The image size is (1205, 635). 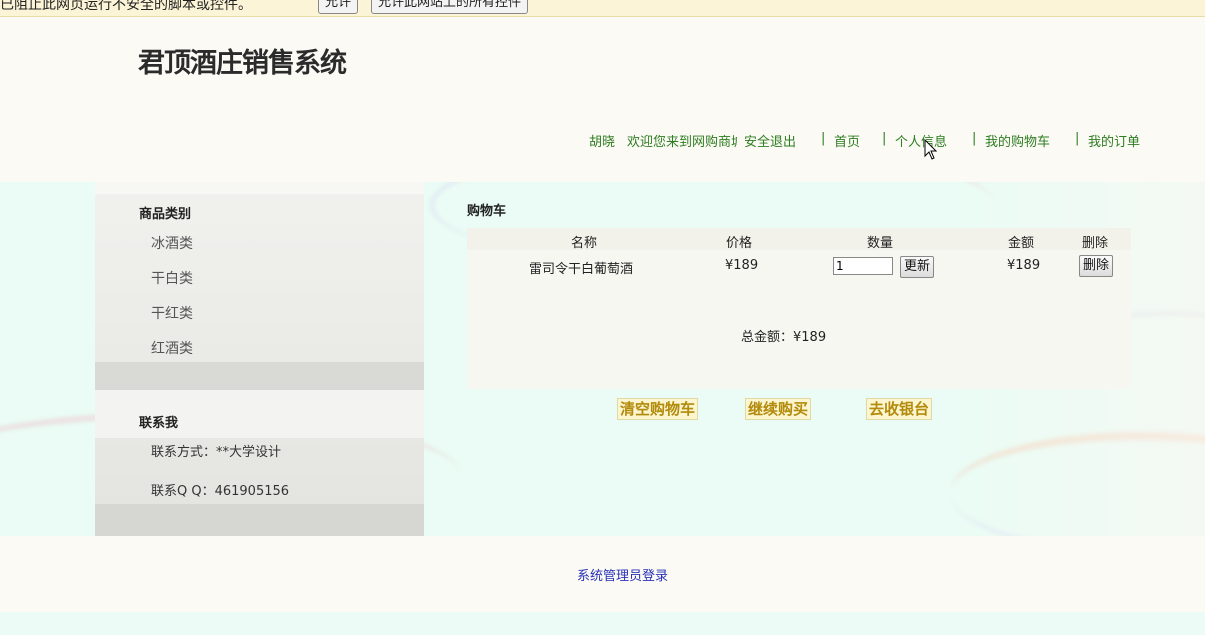 I want to click on column-header-name: 名称, so click(x=584, y=243).